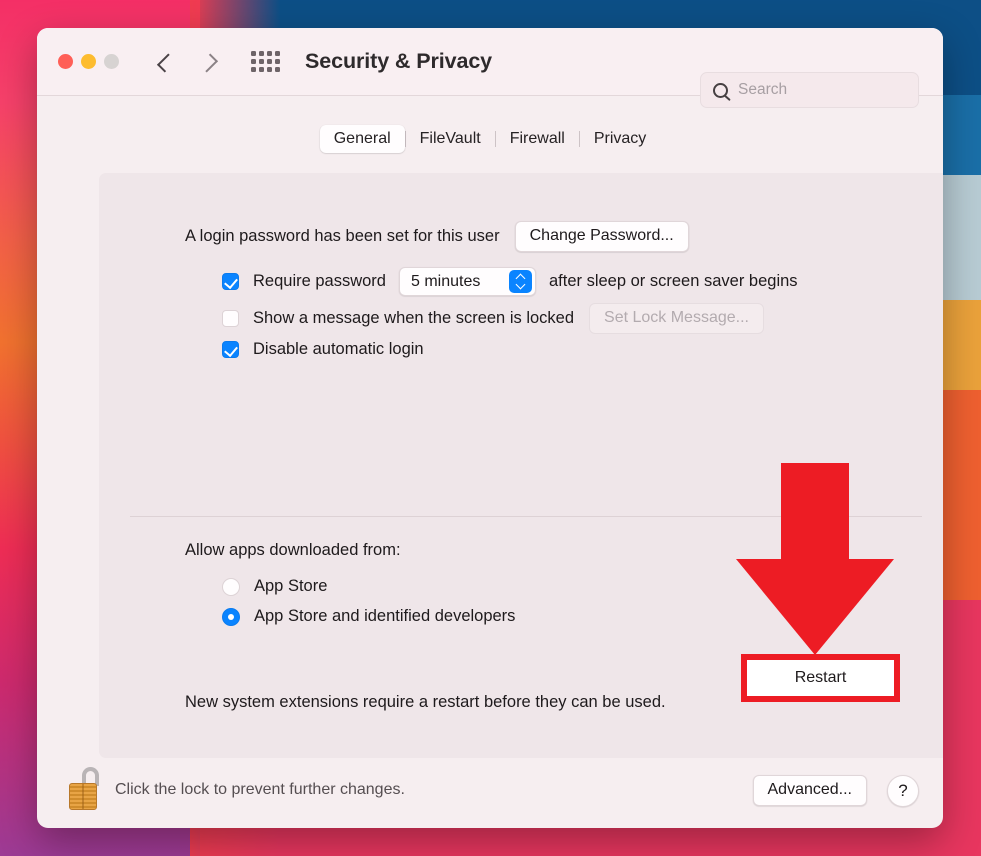 The height and width of the screenshot is (856, 981). I want to click on minimize-window-button, so click(88, 61).